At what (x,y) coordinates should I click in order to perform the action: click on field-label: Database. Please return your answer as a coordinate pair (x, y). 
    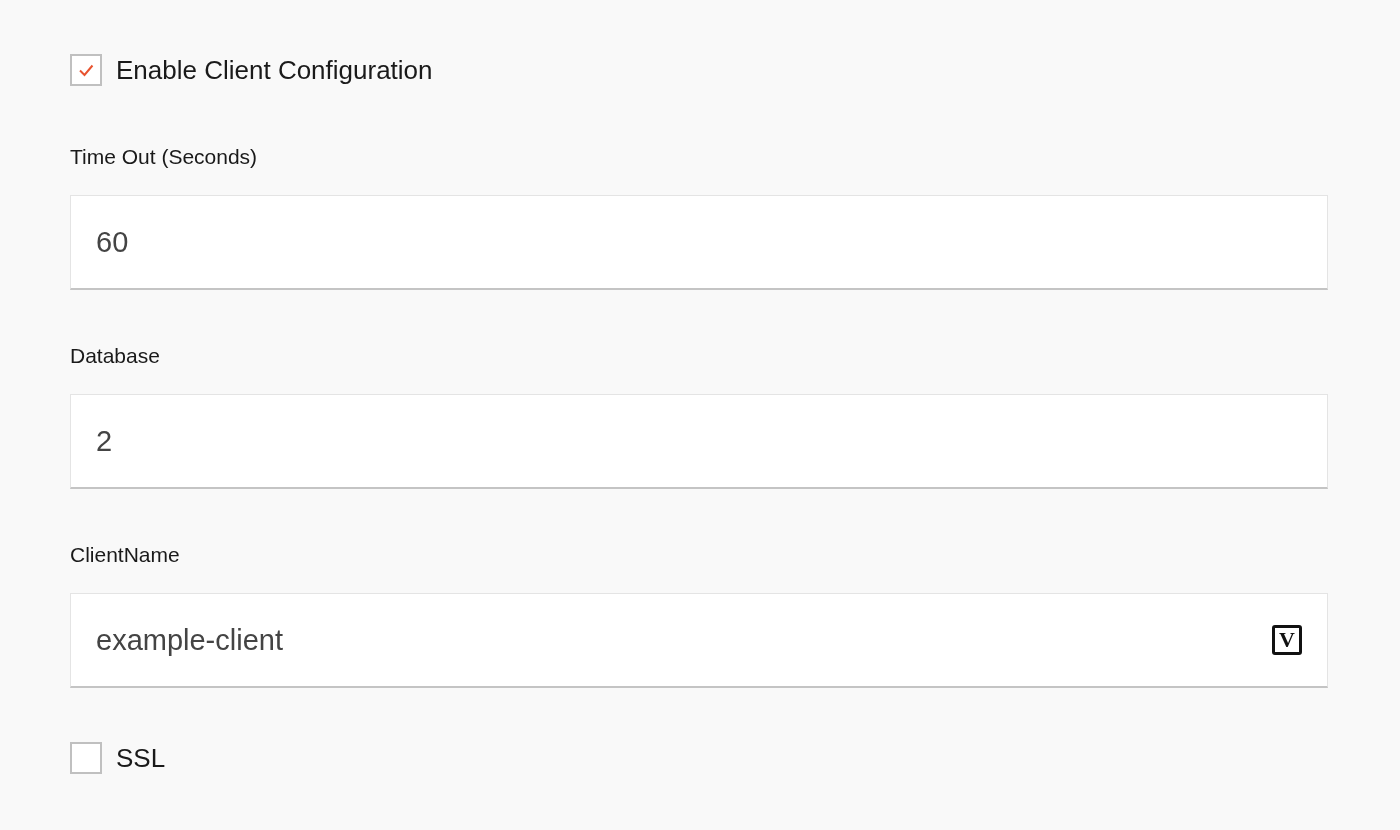
    Looking at the image, I should click on (115, 356).